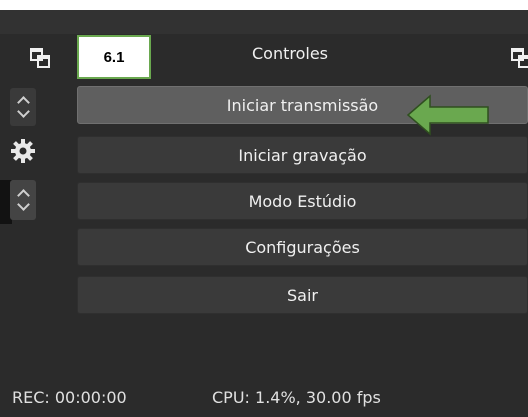  What do you see at coordinates (447, 115) in the screenshot?
I see `annotation-arrow-icon` at bounding box center [447, 115].